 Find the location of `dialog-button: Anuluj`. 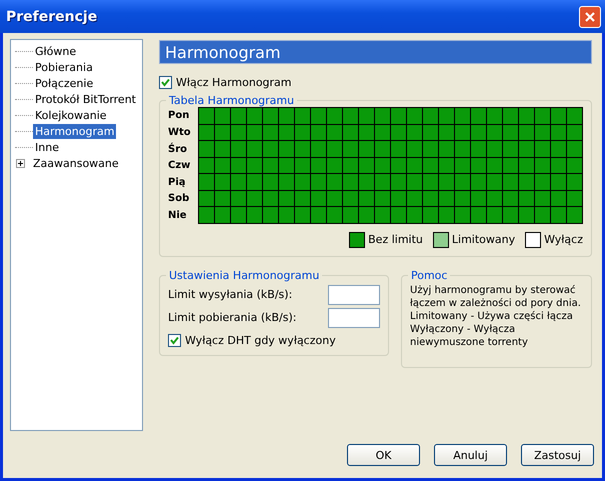

dialog-button: Anuluj is located at coordinates (470, 455).